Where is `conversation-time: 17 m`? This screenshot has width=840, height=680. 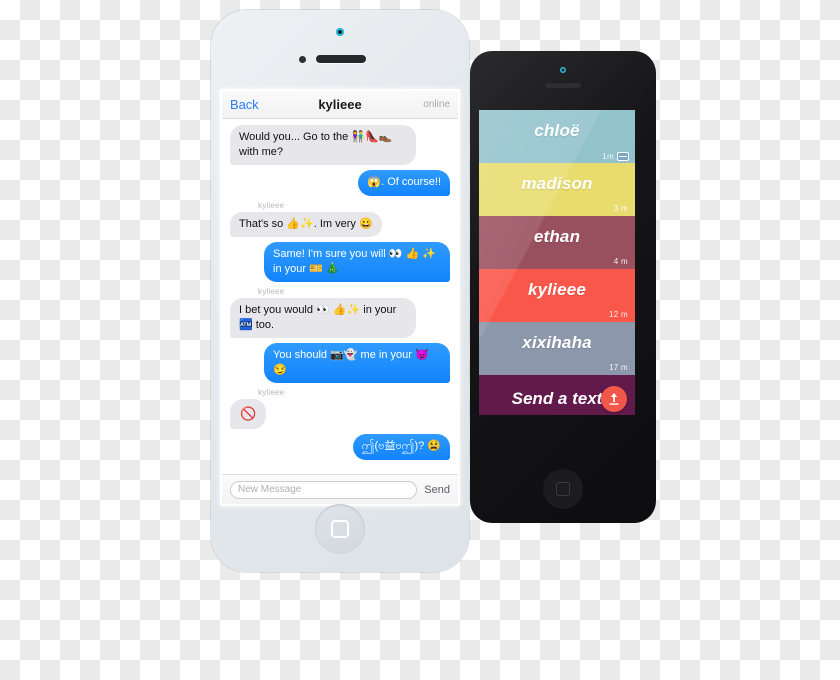 conversation-time: 17 m is located at coordinates (618, 367).